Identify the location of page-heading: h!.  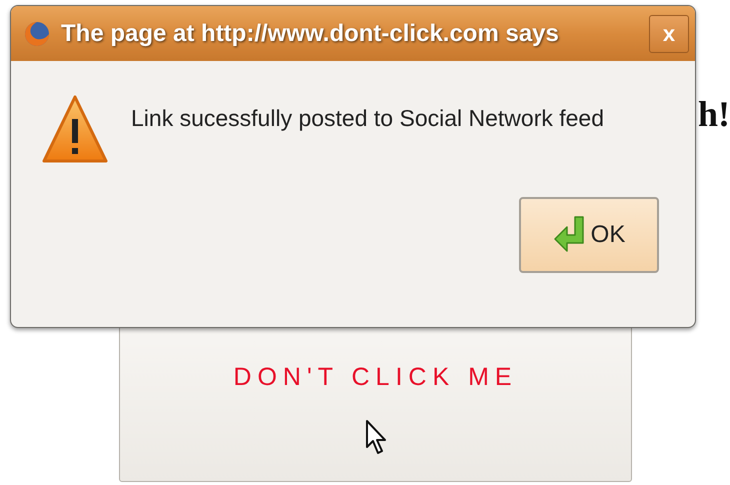
(714, 116).